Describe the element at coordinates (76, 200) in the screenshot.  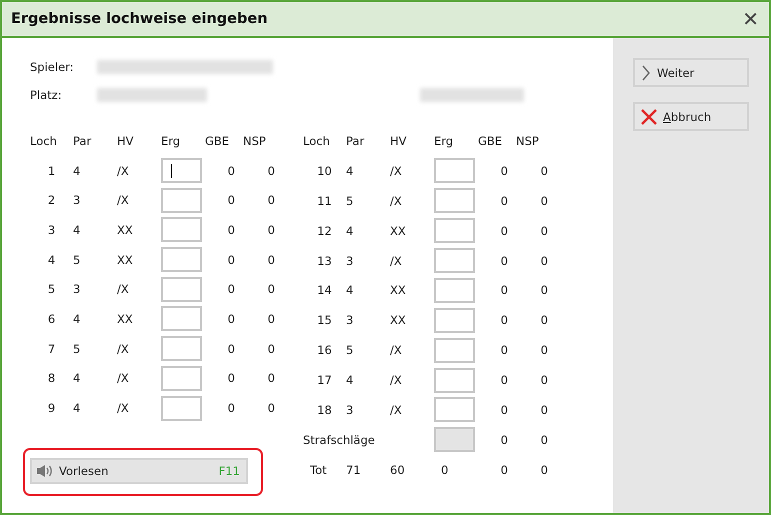
I see `par-value: 3` at that location.